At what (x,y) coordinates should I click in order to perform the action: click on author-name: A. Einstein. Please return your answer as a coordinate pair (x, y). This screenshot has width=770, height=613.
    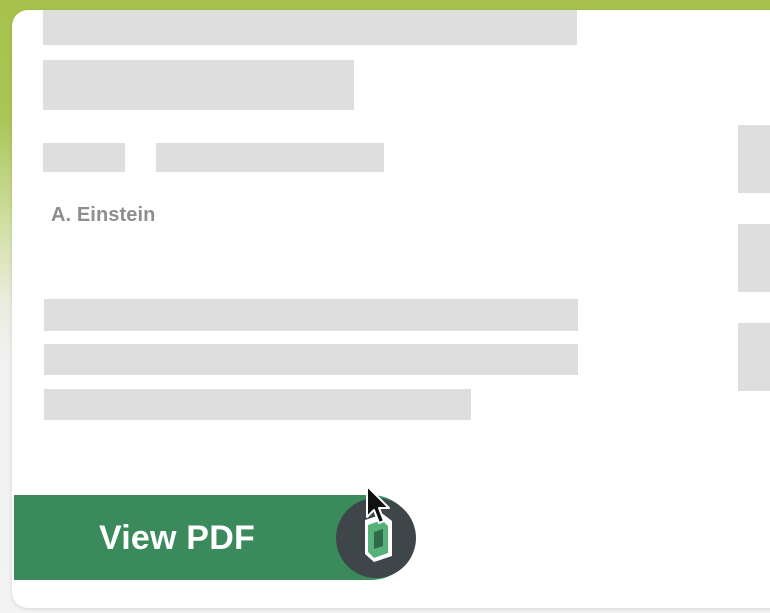
    Looking at the image, I should click on (103, 215).